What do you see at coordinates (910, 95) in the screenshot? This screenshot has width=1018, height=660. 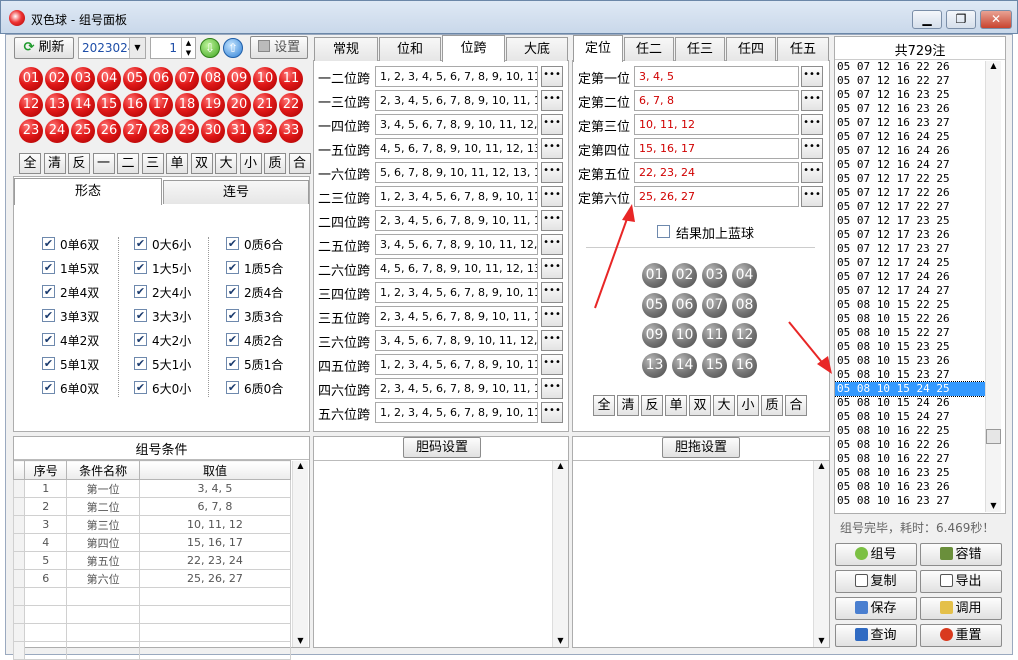 I see `result-item: 05 07 12 16 23 25` at bounding box center [910, 95].